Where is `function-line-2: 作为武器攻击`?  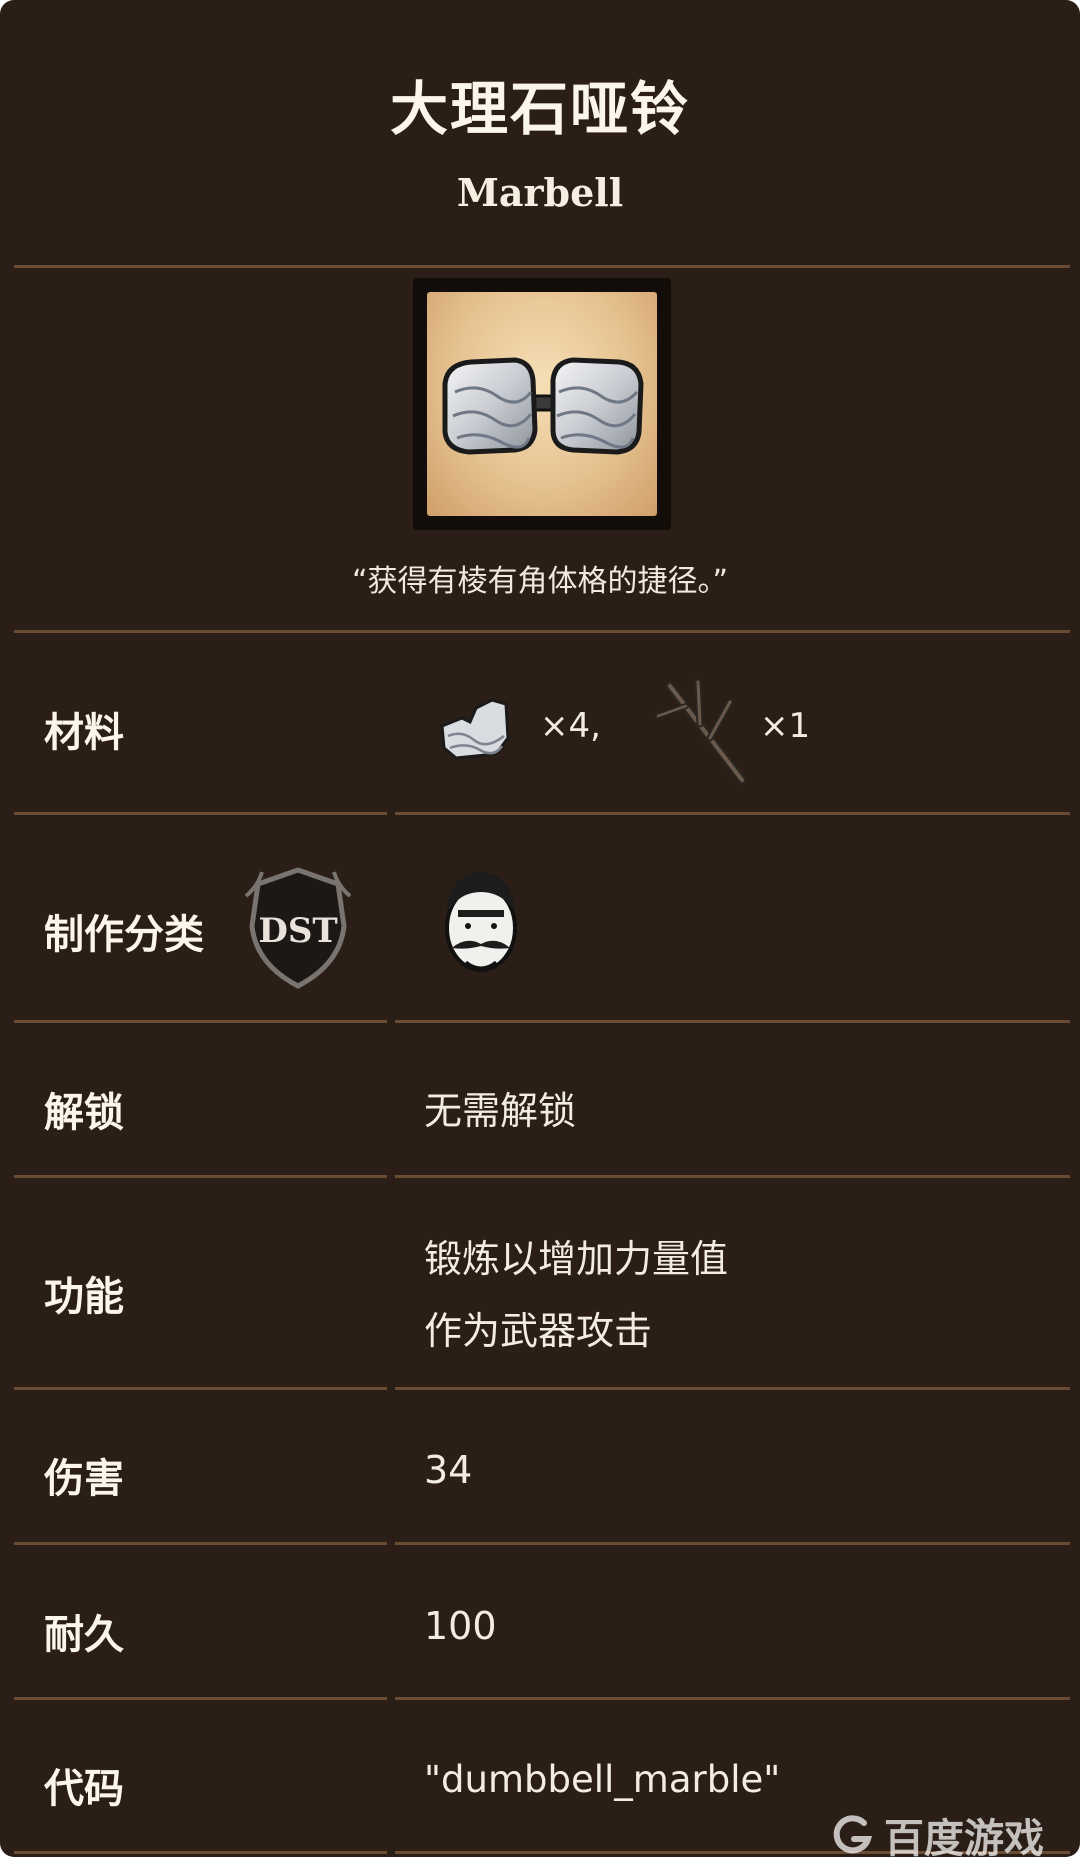
function-line-2: 作为武器攻击 is located at coordinates (538, 1331).